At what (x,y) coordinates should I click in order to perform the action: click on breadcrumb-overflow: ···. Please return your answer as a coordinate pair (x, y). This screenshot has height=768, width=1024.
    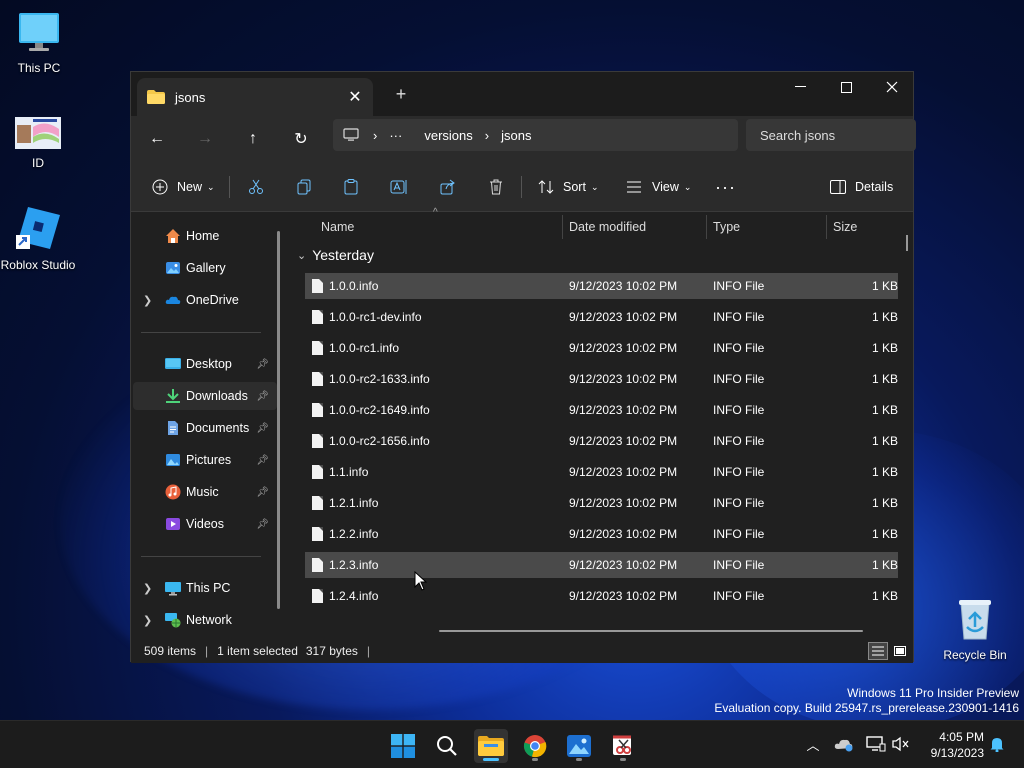
    Looking at the image, I should click on (395, 135).